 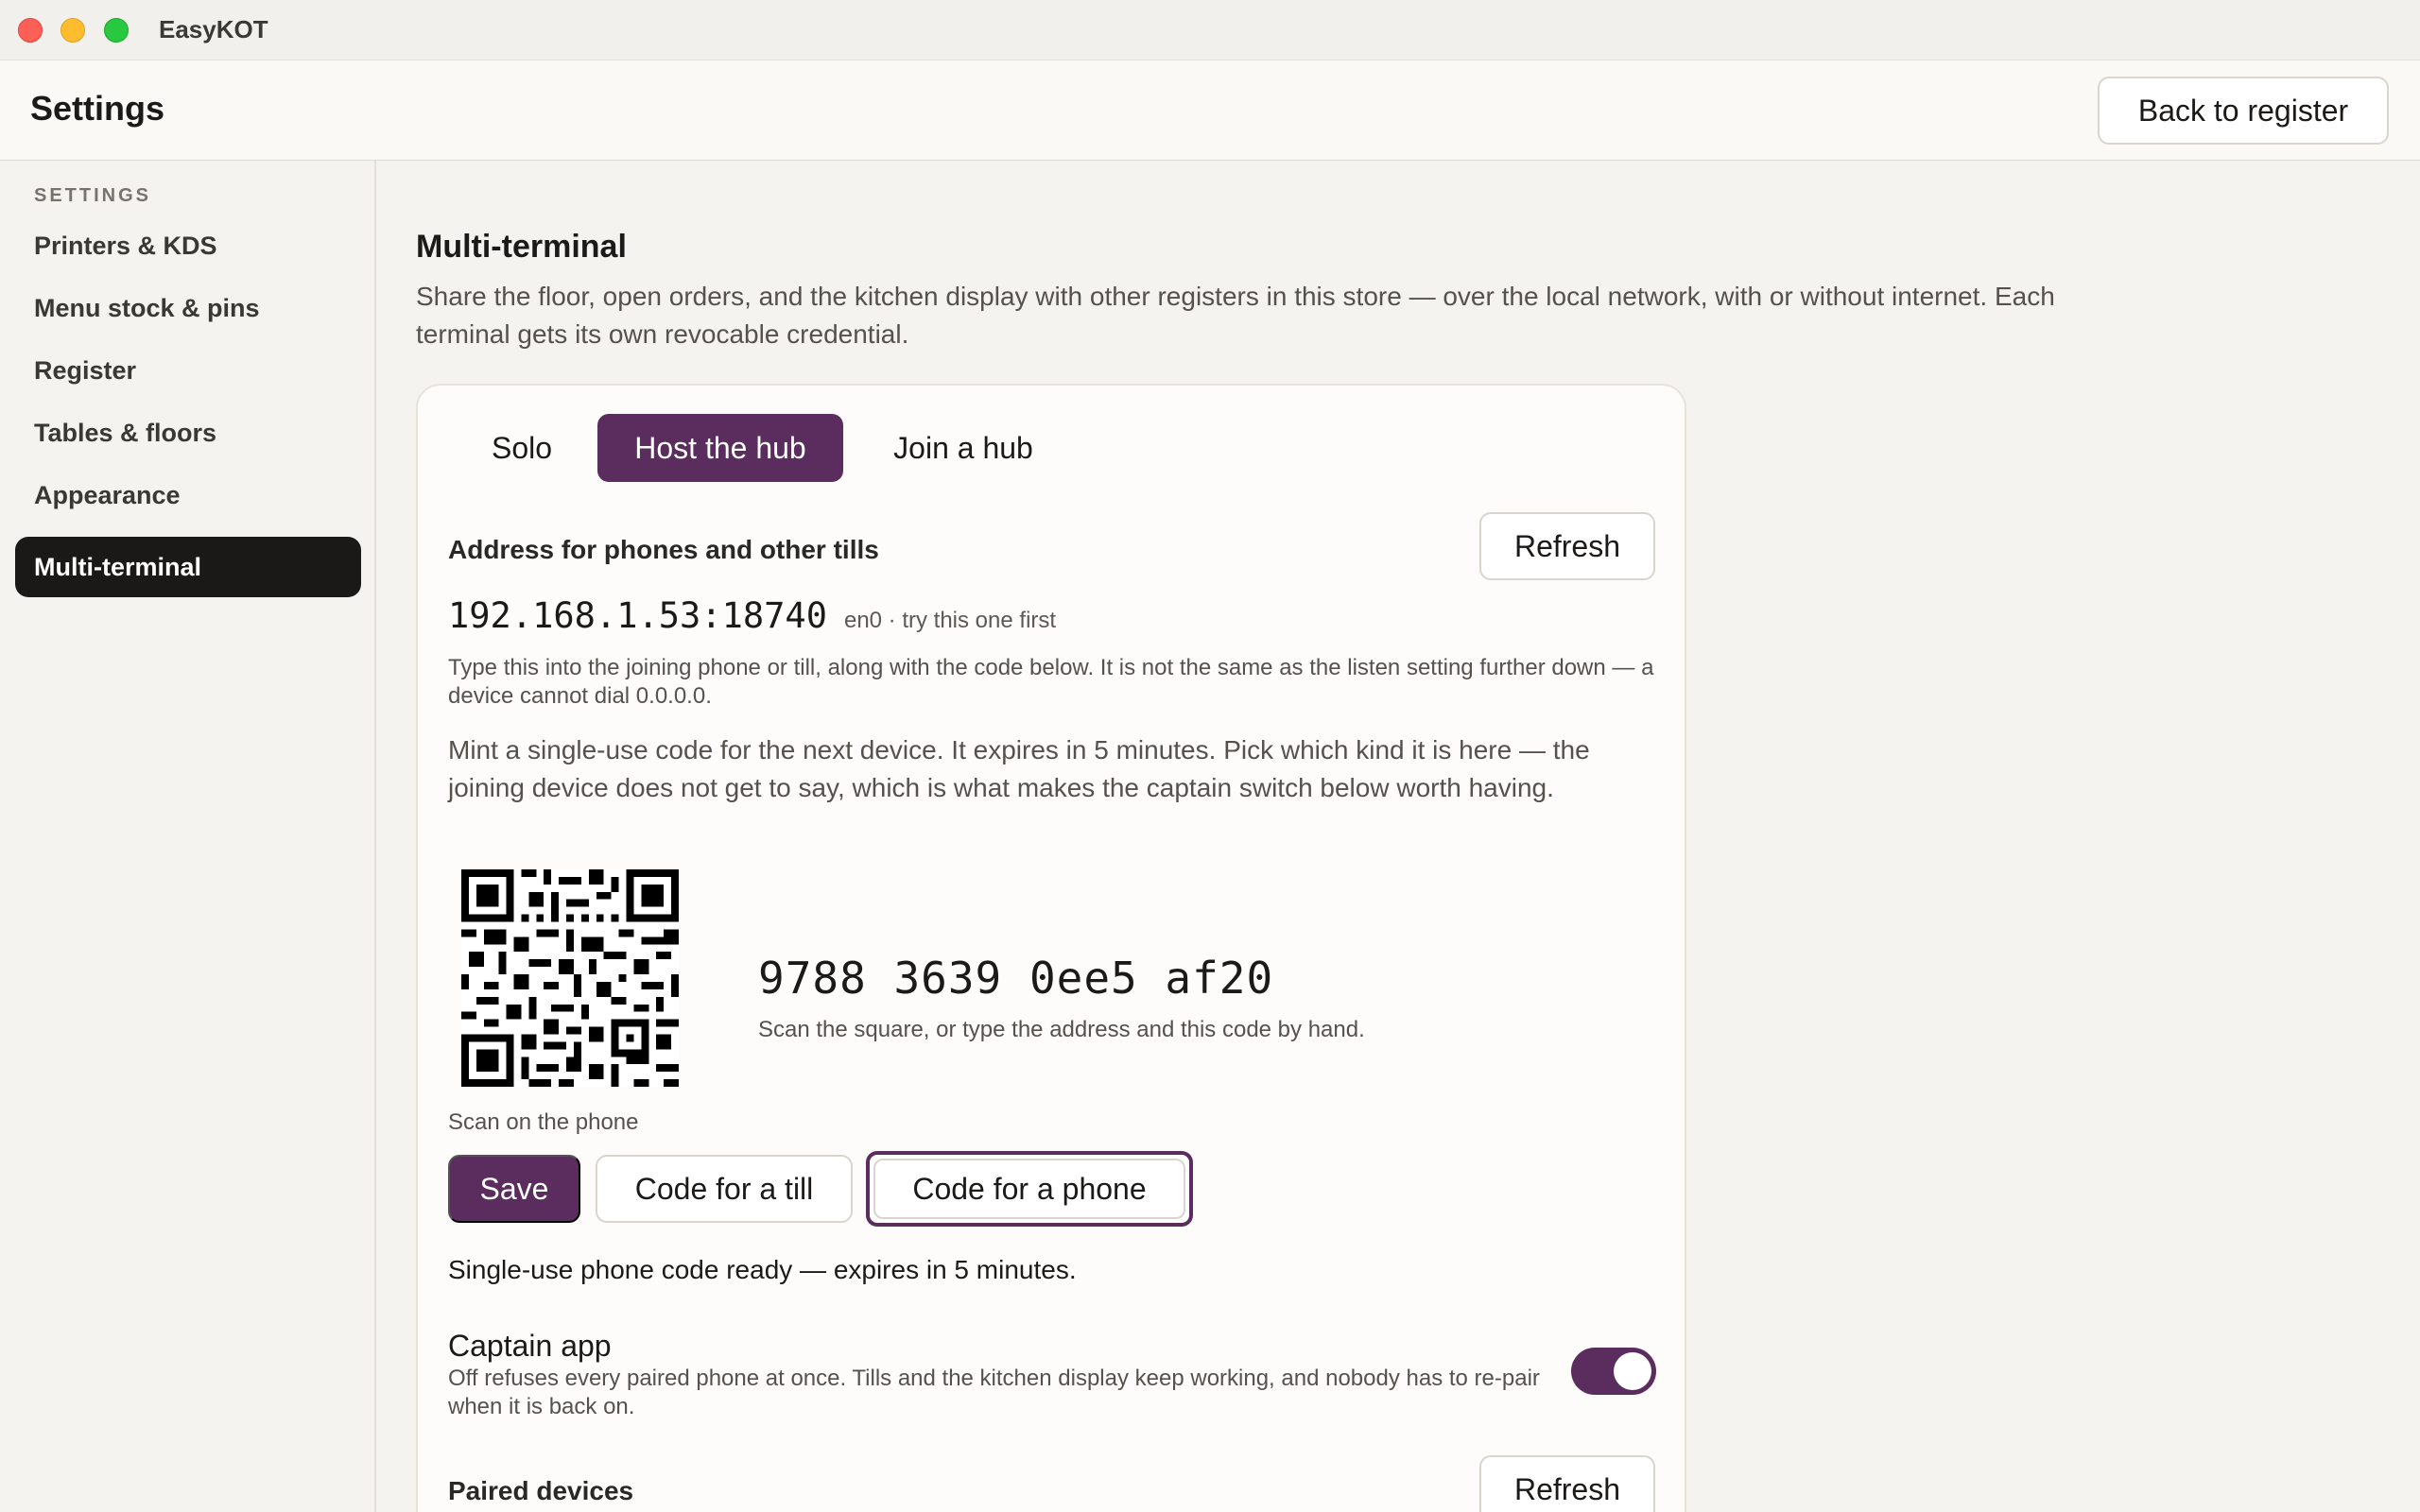 I want to click on captain-app-toggle, so click(x=1613, y=1371).